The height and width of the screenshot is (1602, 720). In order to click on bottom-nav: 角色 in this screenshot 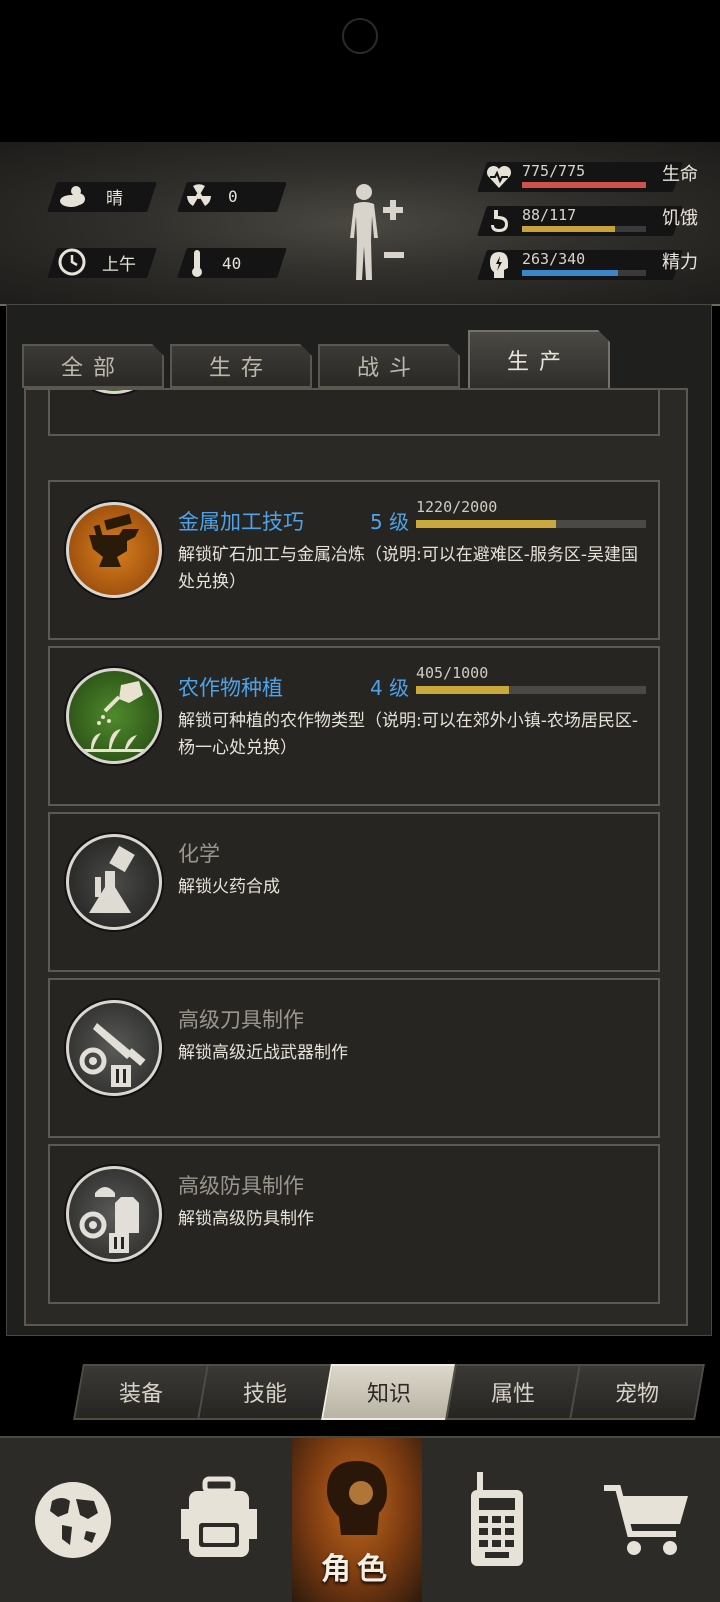, I will do `click(360, 1519)`.